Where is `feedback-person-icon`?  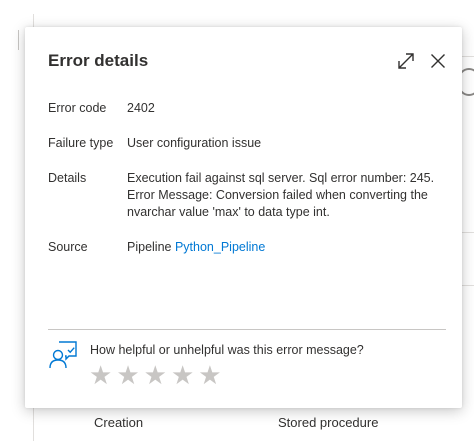
feedback-person-icon is located at coordinates (63, 355).